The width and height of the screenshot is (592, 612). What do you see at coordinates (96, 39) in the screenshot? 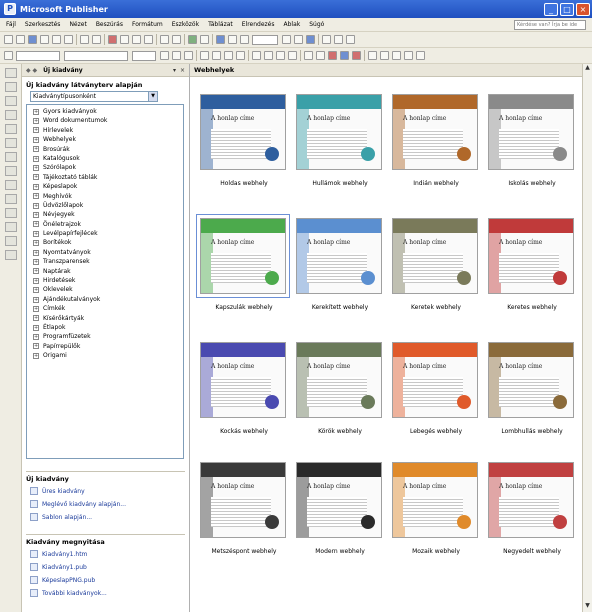
I see `research-icon` at bounding box center [96, 39].